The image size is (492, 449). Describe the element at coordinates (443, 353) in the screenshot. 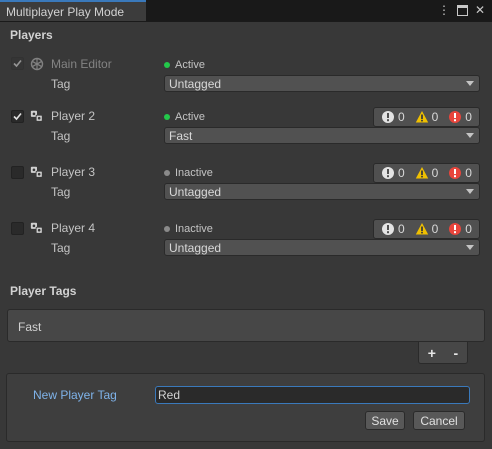

I see `tag-list-footer: + -` at that location.